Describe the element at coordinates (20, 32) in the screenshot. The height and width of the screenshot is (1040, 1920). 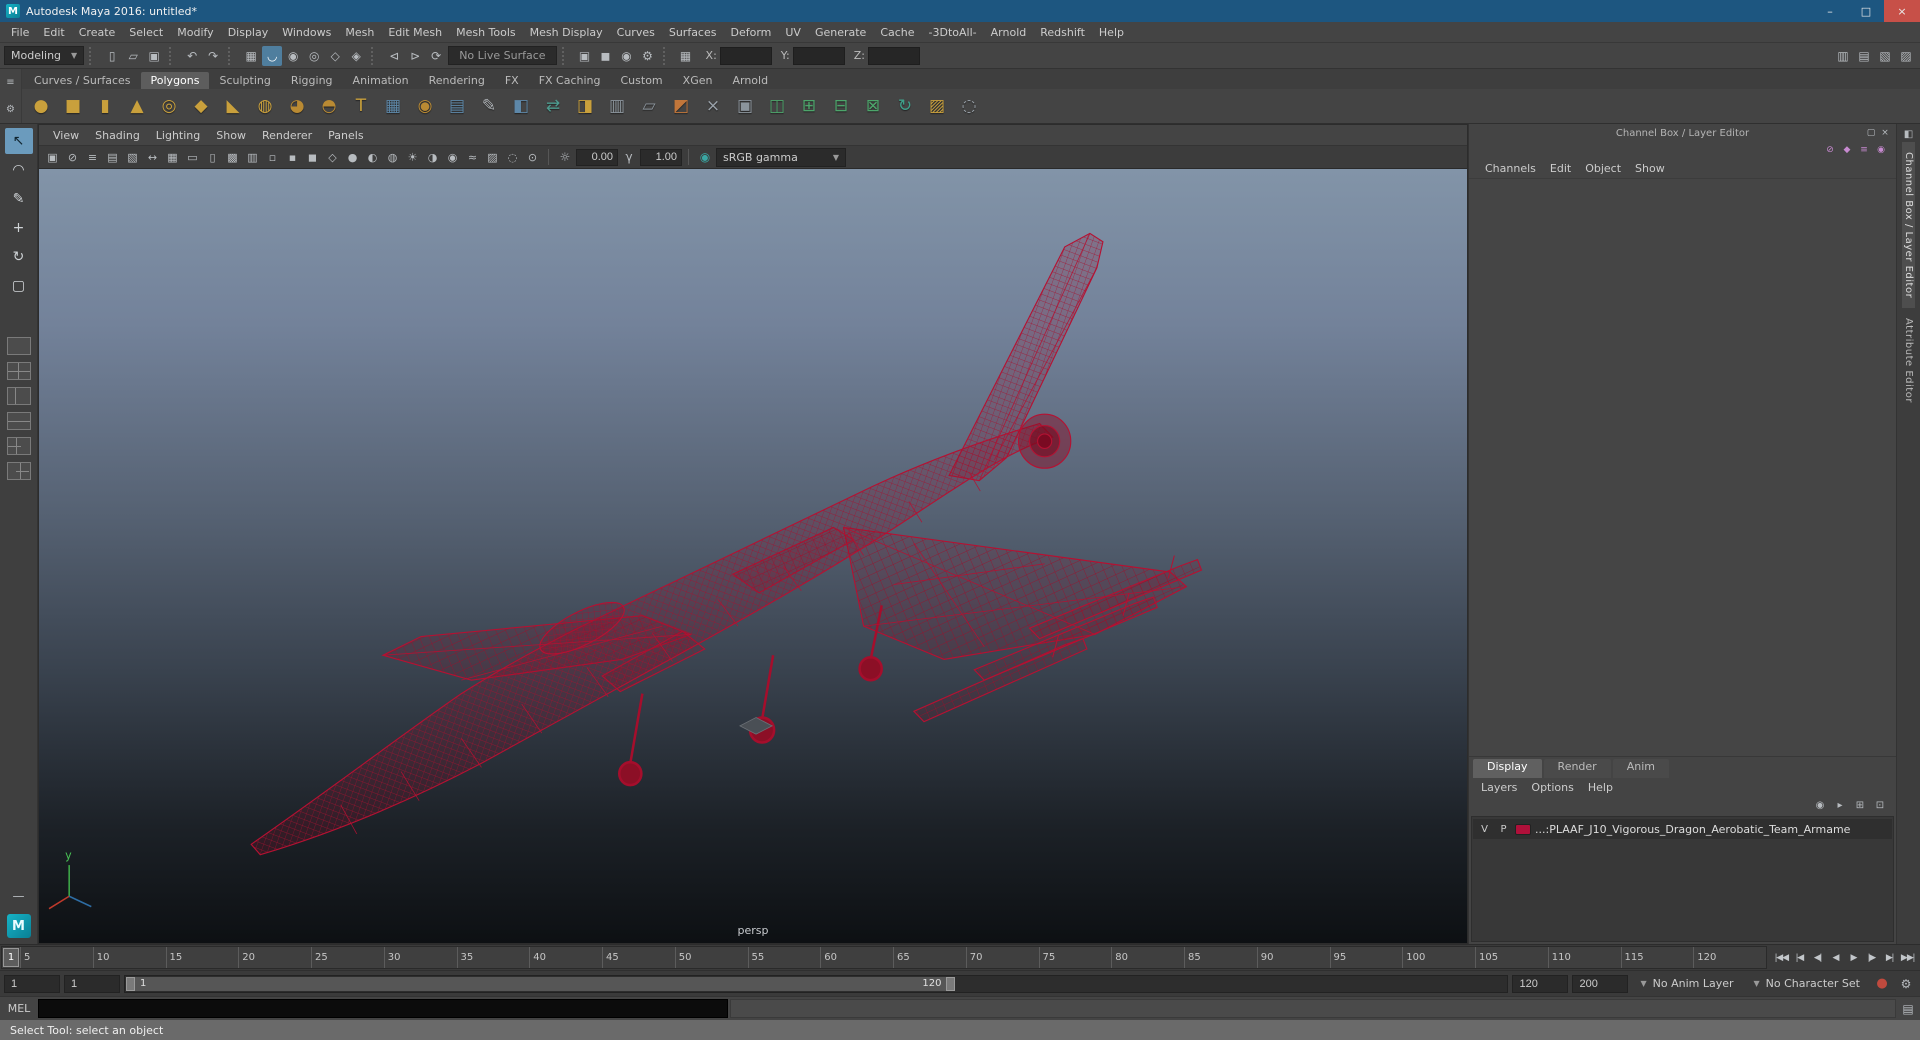
I see `menu-item: File` at that location.